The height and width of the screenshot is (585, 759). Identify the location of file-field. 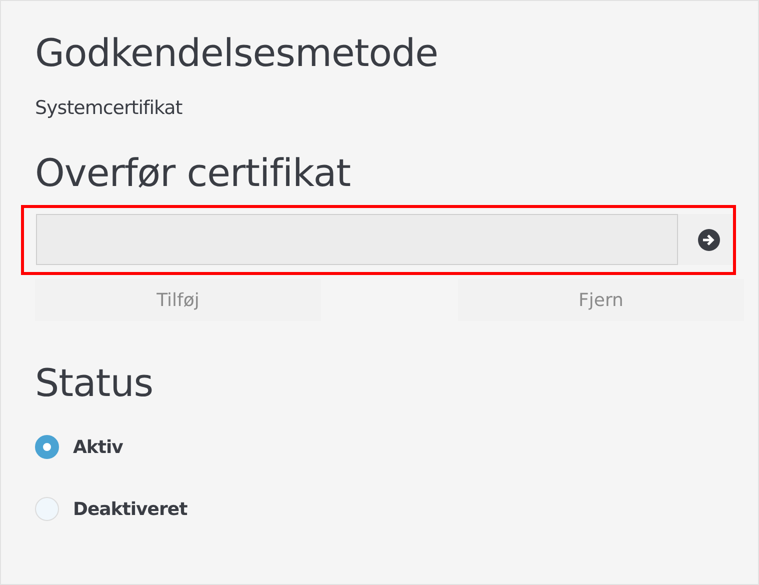
(357, 239).